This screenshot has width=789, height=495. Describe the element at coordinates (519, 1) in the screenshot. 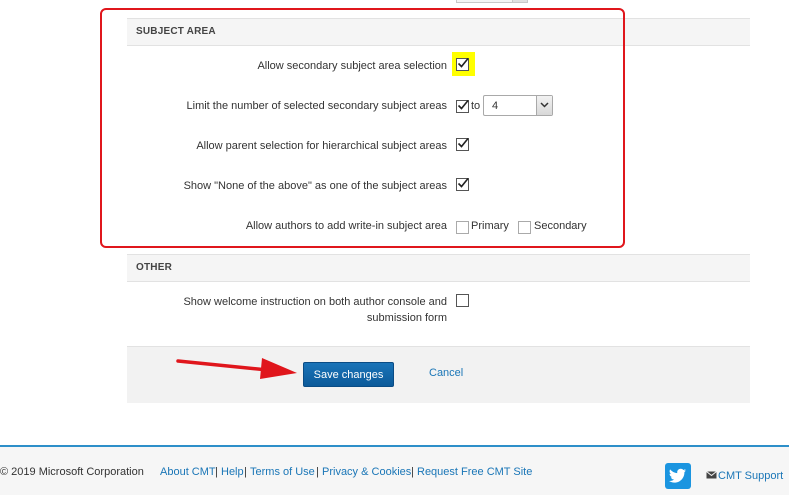

I see `top-select-arrow` at that location.